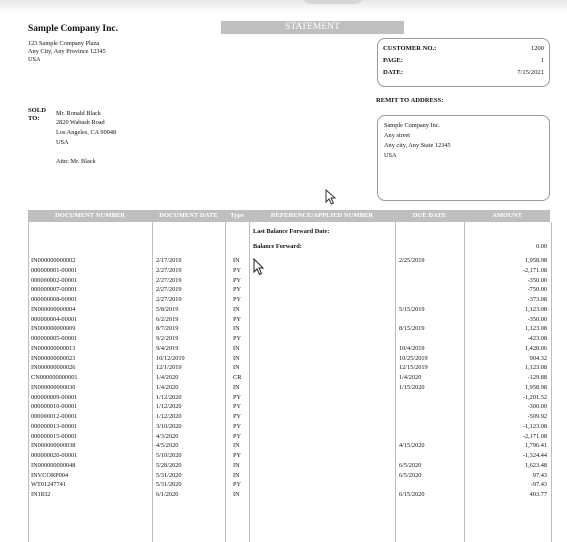  What do you see at coordinates (53, 446) in the screenshot?
I see `cell-document-number: IN000000000038` at bounding box center [53, 446].